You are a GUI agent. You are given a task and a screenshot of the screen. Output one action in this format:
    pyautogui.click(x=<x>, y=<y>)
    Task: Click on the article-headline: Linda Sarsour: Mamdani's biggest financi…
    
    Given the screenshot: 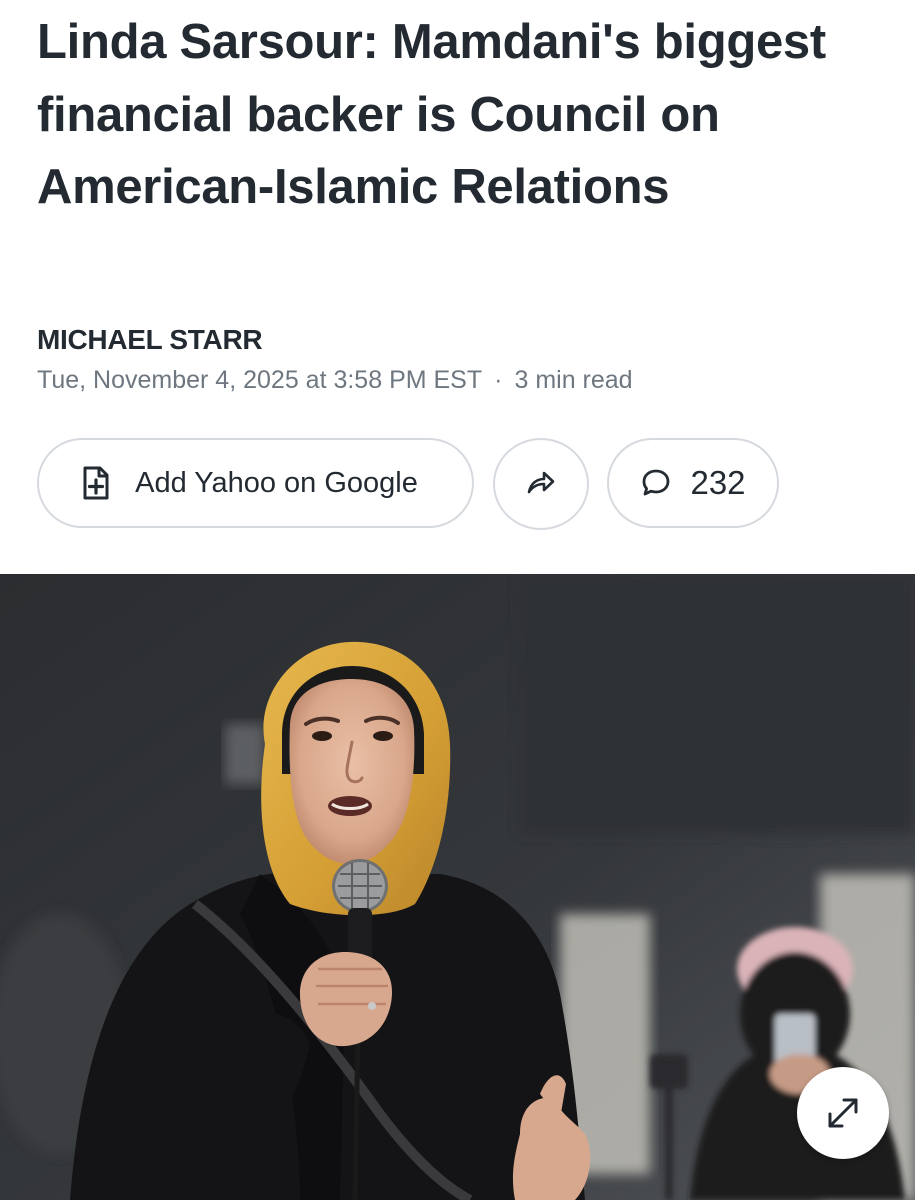 What is the action you would take?
    pyautogui.click(x=431, y=114)
    